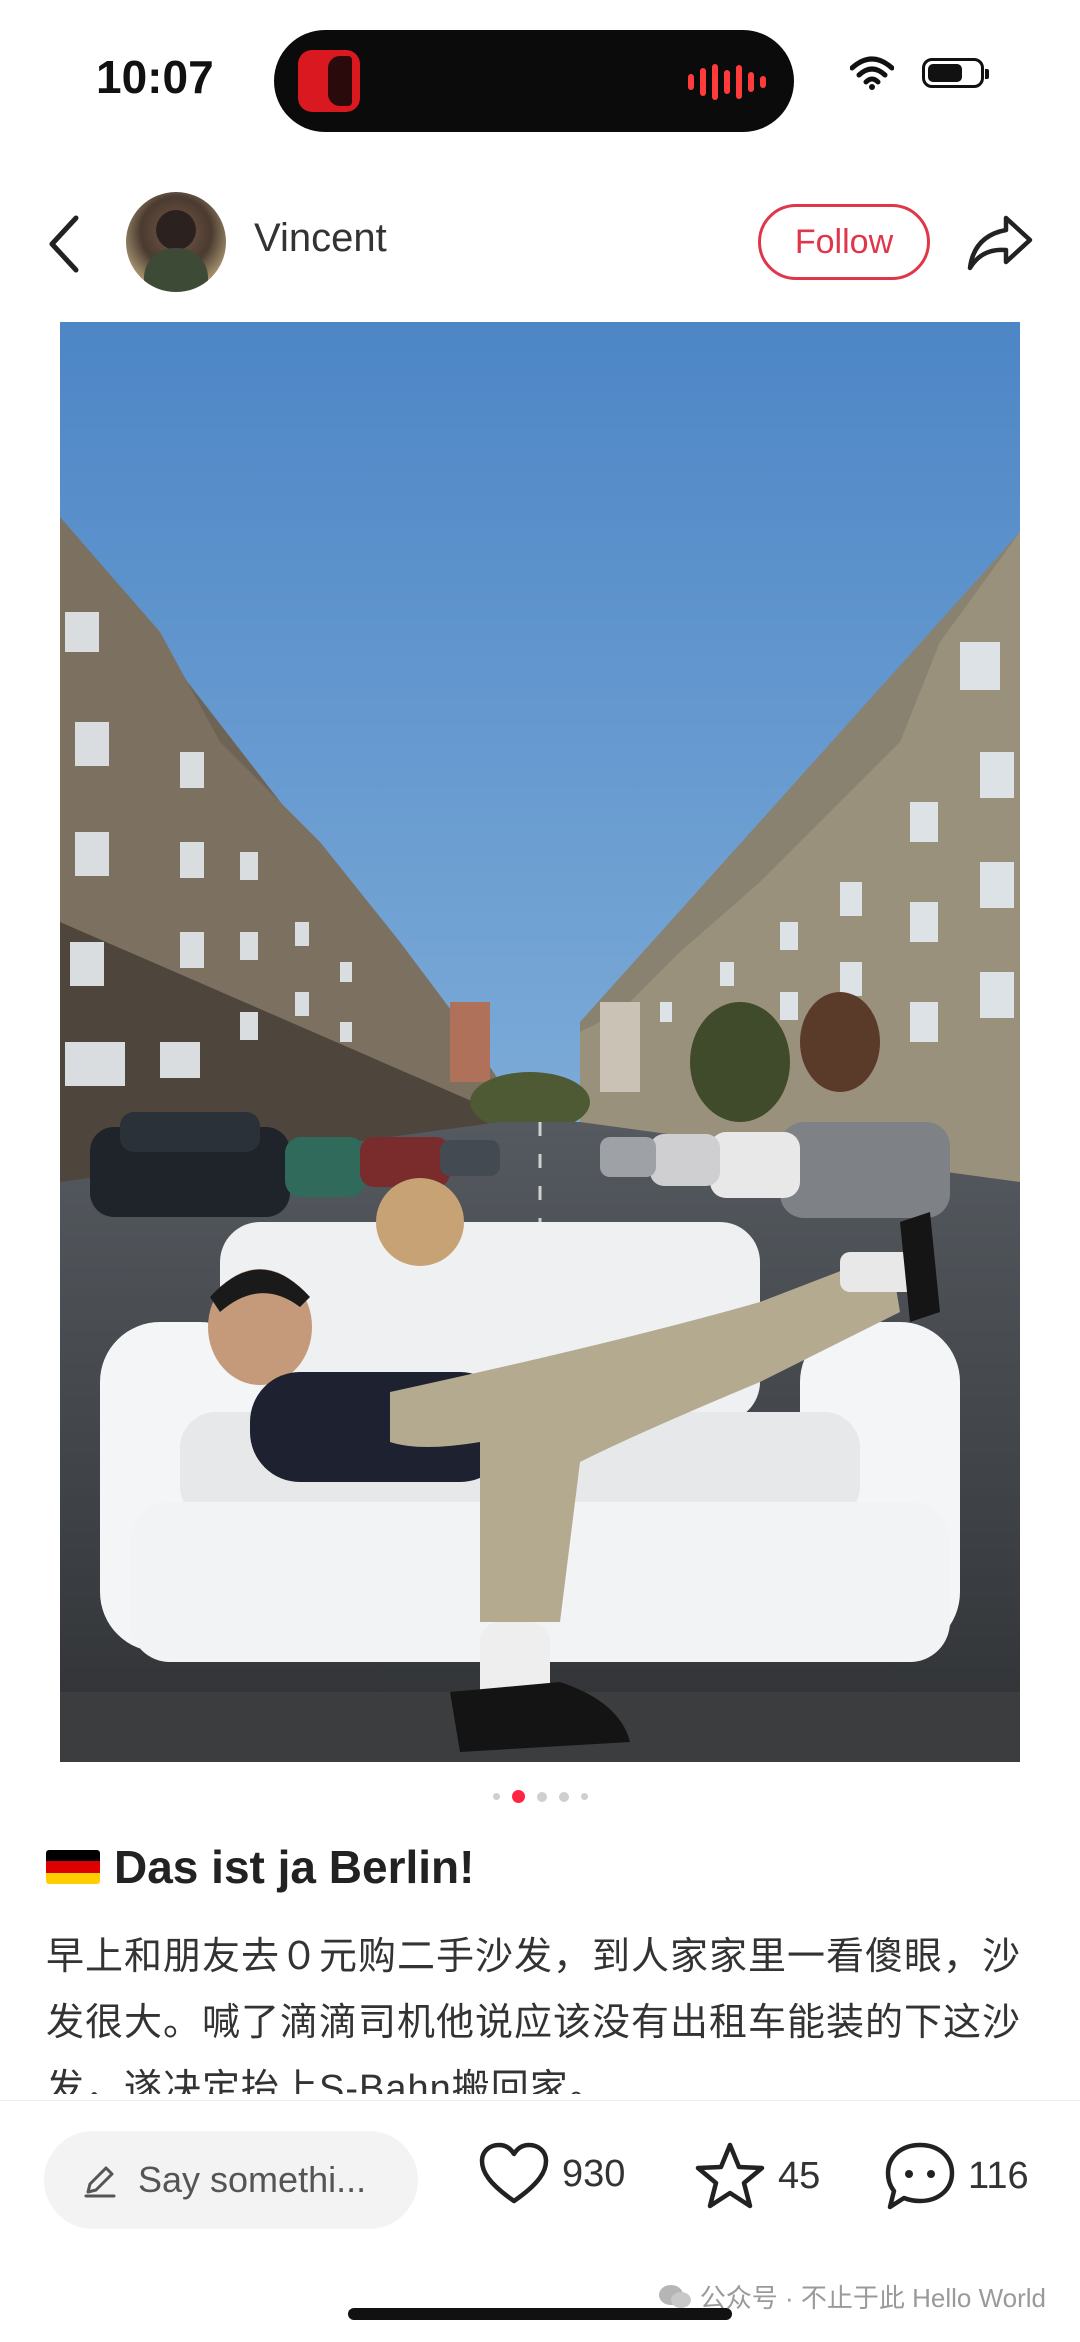 The width and height of the screenshot is (1080, 2342). I want to click on share-button, so click(1000, 242).